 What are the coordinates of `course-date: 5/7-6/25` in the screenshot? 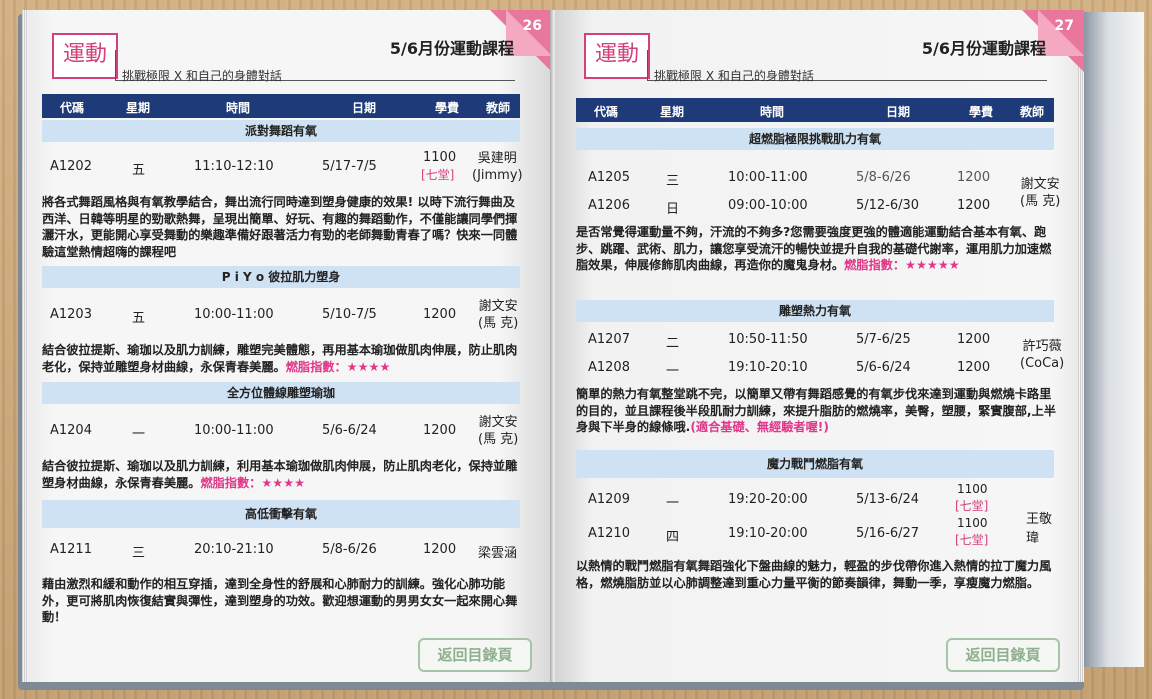 It's located at (883, 339).